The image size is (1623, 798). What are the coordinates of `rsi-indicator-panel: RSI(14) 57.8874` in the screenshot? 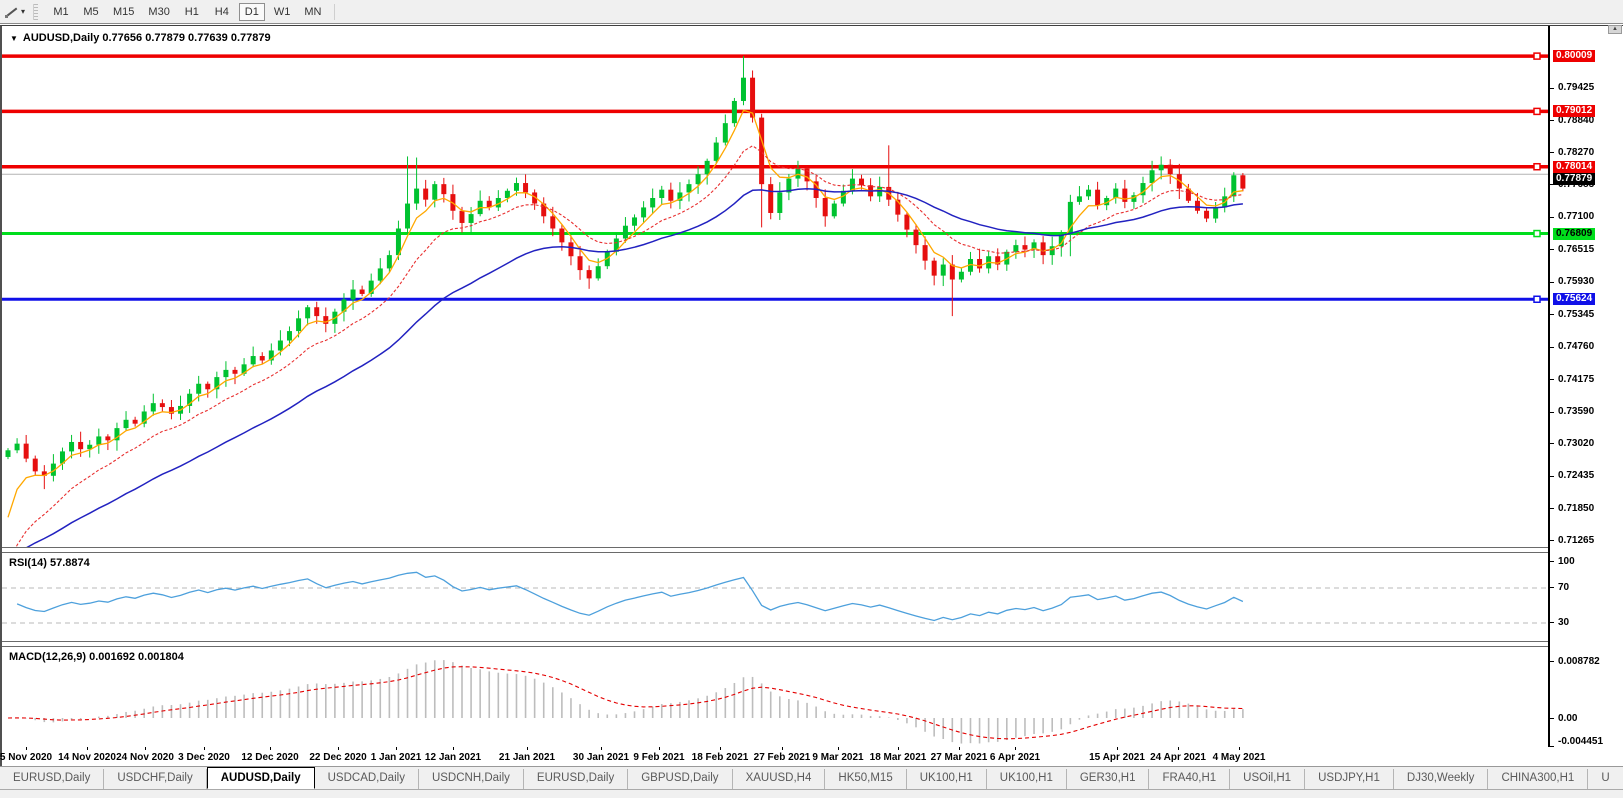 It's located at (775, 597).